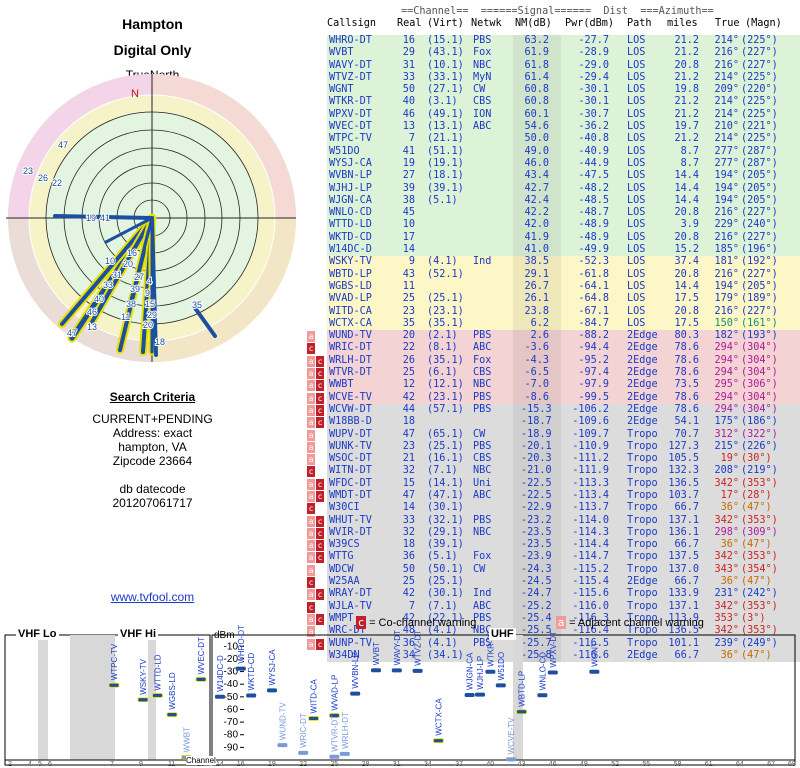 This screenshot has height=768, width=800. Describe the element at coordinates (442, 606) in the screenshot. I see `cell-virt: (7.1)` at that location.